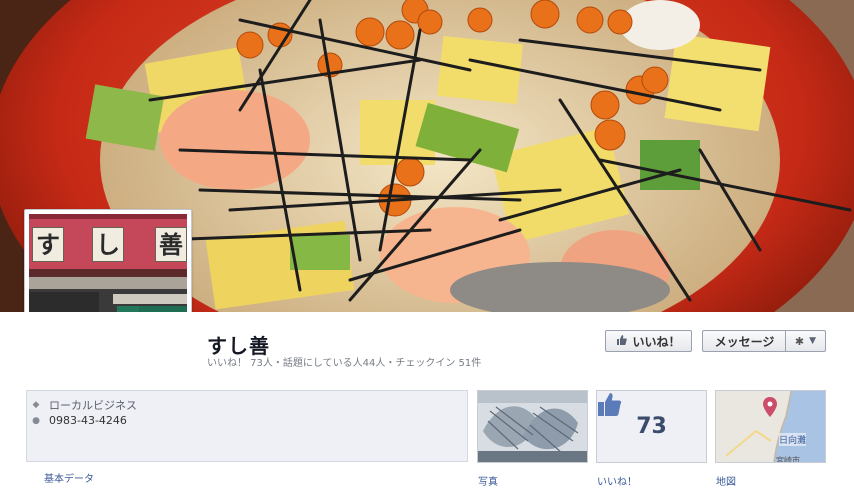 The height and width of the screenshot is (500, 854). I want to click on photos-thumbnail, so click(532, 426).